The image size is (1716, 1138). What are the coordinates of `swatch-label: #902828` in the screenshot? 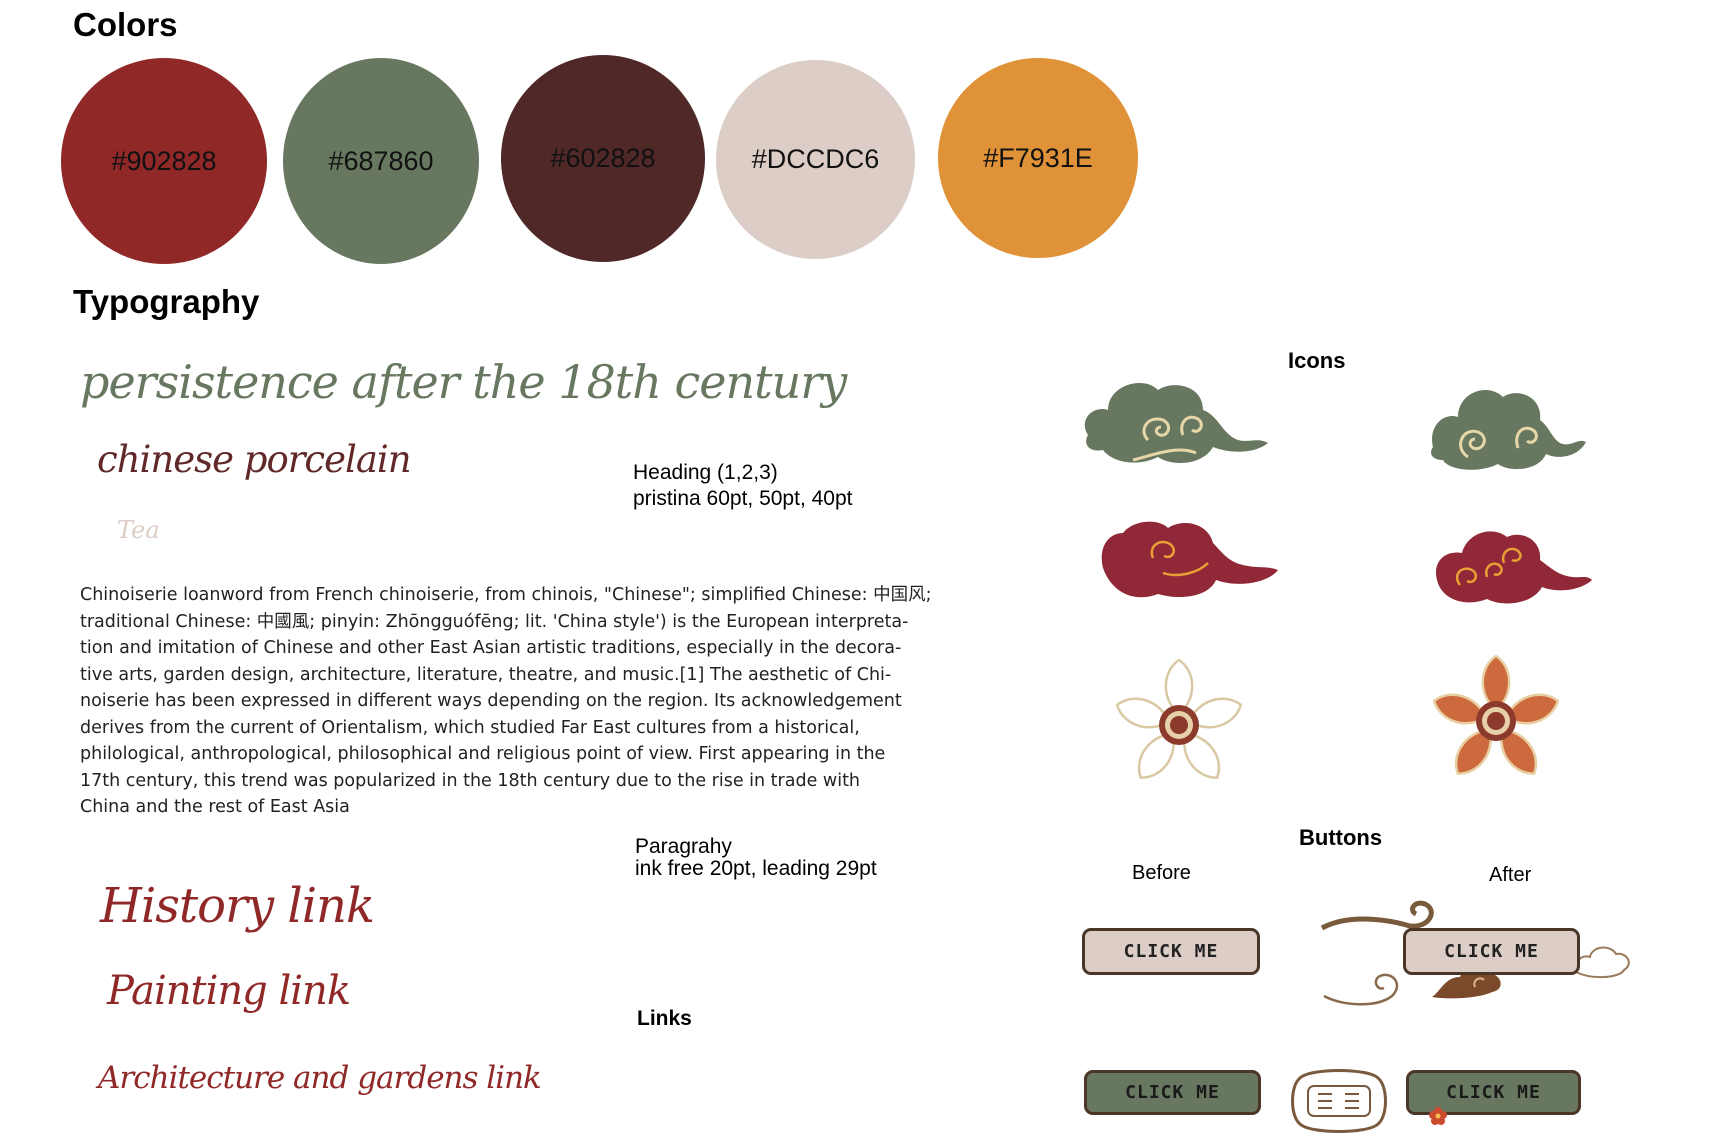 It's located at (164, 160).